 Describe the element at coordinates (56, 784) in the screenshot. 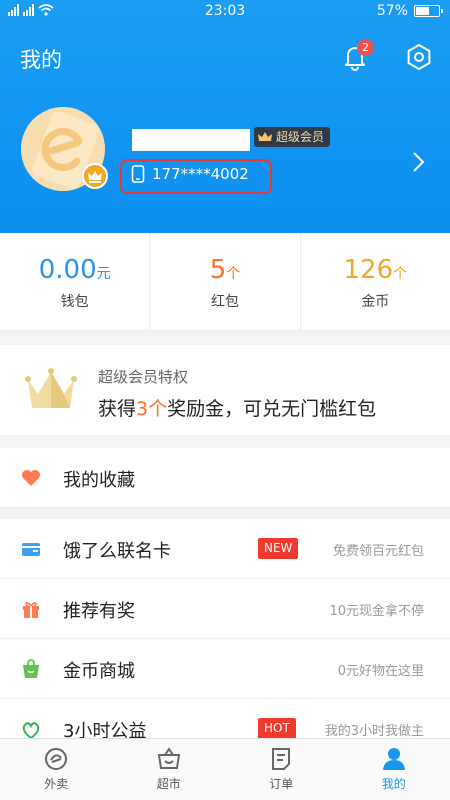

I see `tab-label: 外卖` at that location.